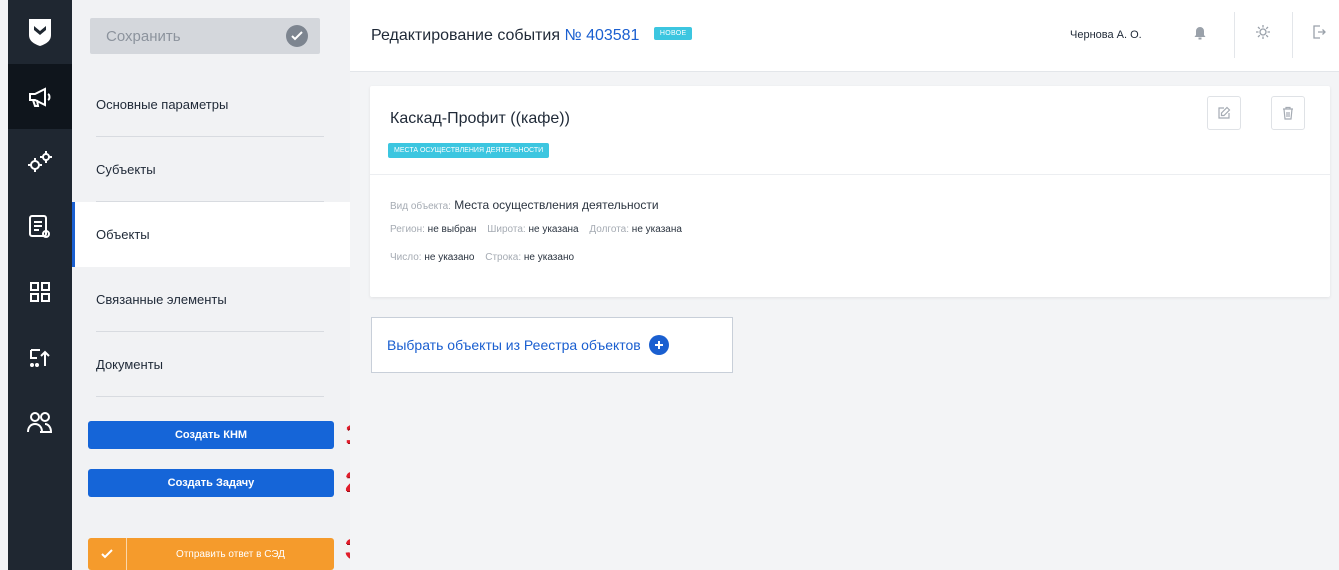 Image resolution: width=1339 pixels, height=570 pixels. What do you see at coordinates (406, 257) in the screenshot?
I see `number-key: Число:` at bounding box center [406, 257].